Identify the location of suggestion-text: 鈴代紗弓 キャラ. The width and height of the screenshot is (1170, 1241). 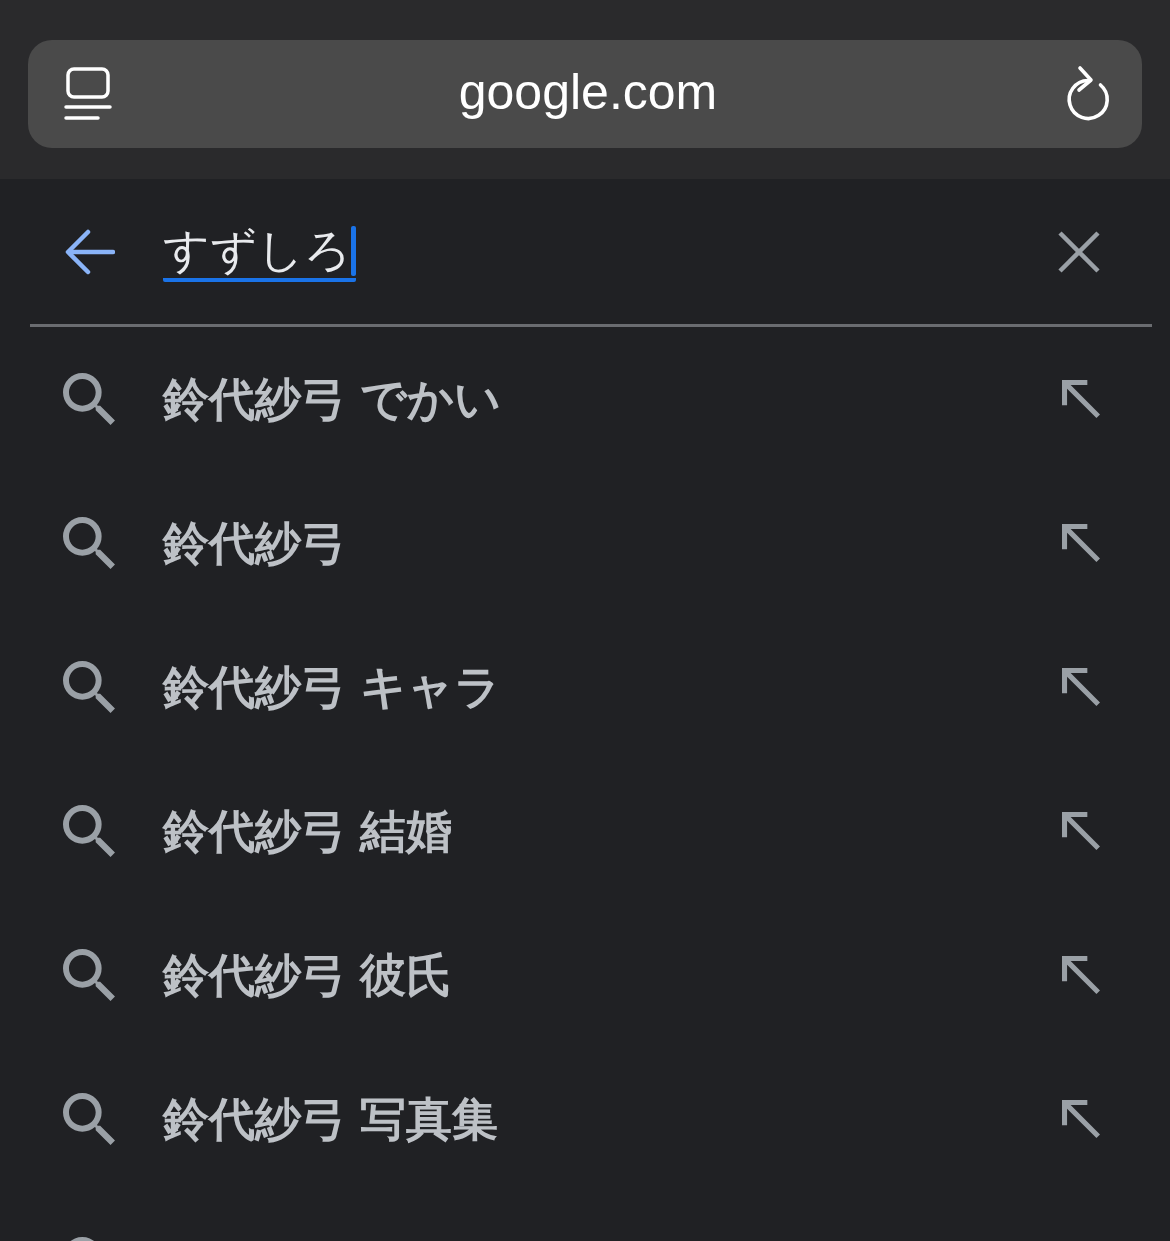
(332, 687).